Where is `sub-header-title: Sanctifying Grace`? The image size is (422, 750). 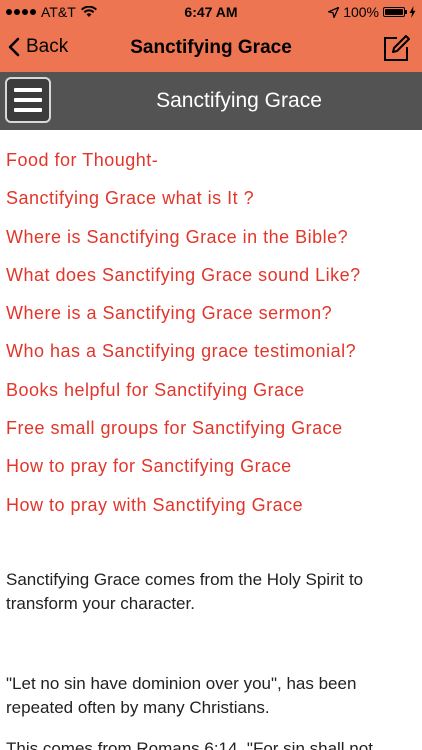 sub-header-title: Sanctifying Grace is located at coordinates (239, 100).